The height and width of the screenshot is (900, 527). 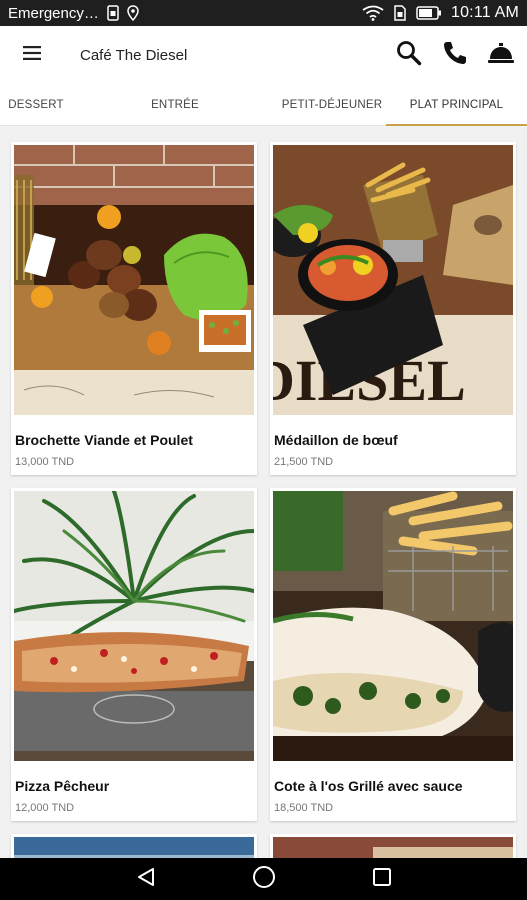 What do you see at coordinates (368, 786) in the screenshot?
I see `item-name: Cote à l'os Grillé avec sauce` at bounding box center [368, 786].